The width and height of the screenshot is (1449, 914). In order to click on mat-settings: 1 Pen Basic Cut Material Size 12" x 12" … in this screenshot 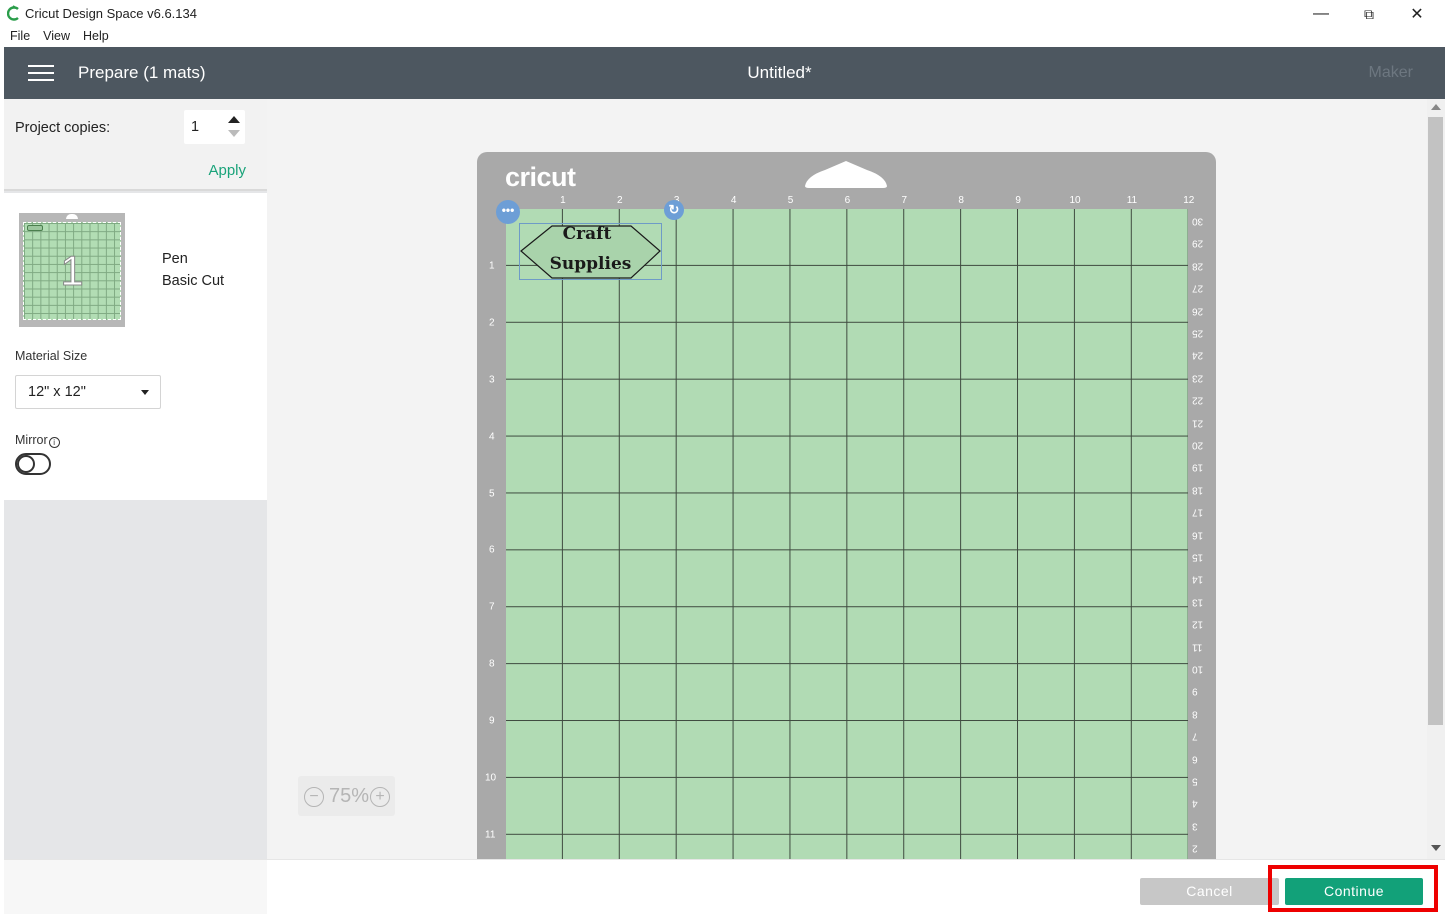, I will do `click(135, 346)`.